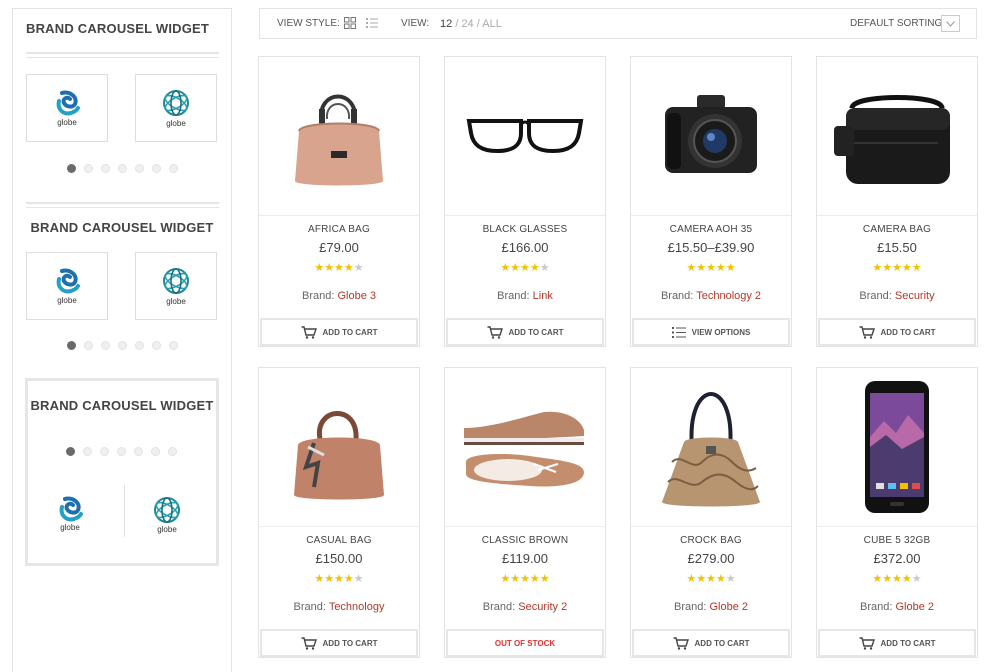 The width and height of the screenshot is (1000, 672). Describe the element at coordinates (711, 540) in the screenshot. I see `product-name: CROCK BAG` at that location.